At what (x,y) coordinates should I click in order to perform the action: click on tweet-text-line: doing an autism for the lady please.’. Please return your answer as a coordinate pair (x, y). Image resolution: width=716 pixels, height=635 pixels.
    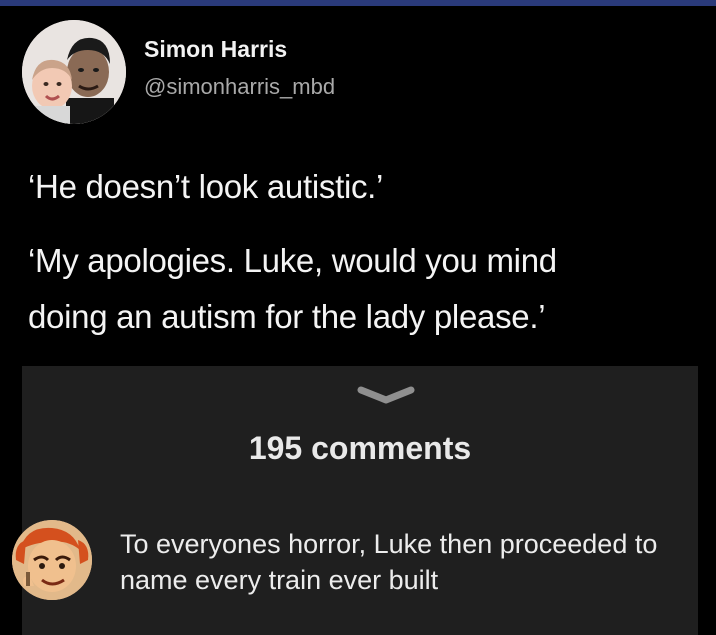
    Looking at the image, I should click on (287, 316).